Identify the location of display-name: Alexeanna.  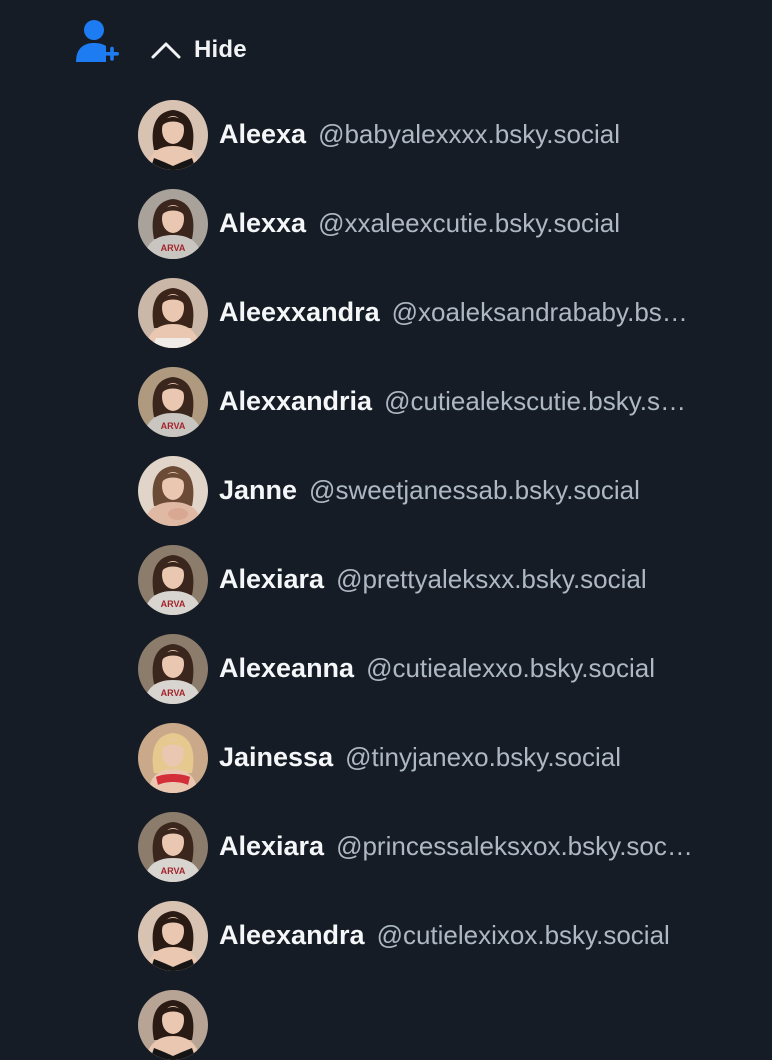
(287, 668).